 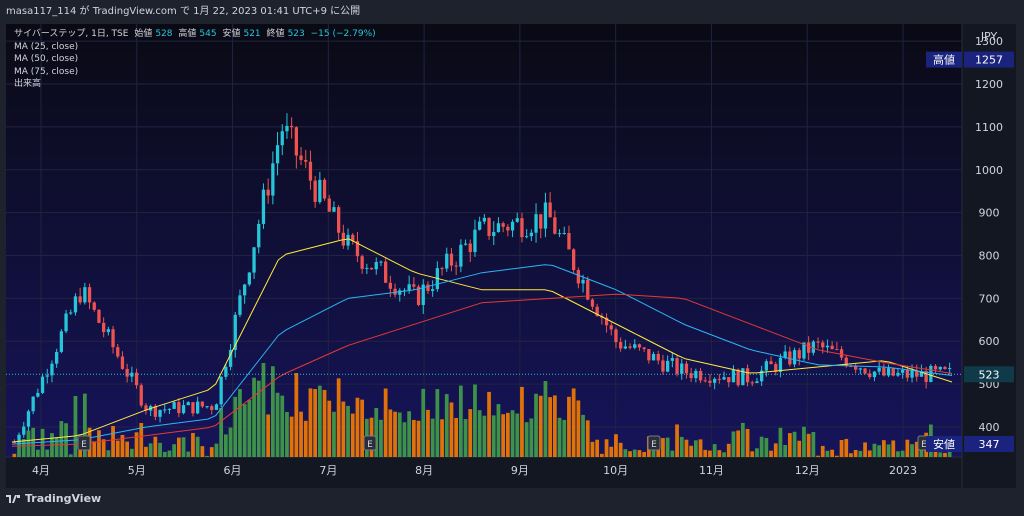 I want to click on price-tick-label: 700, so click(x=989, y=298).